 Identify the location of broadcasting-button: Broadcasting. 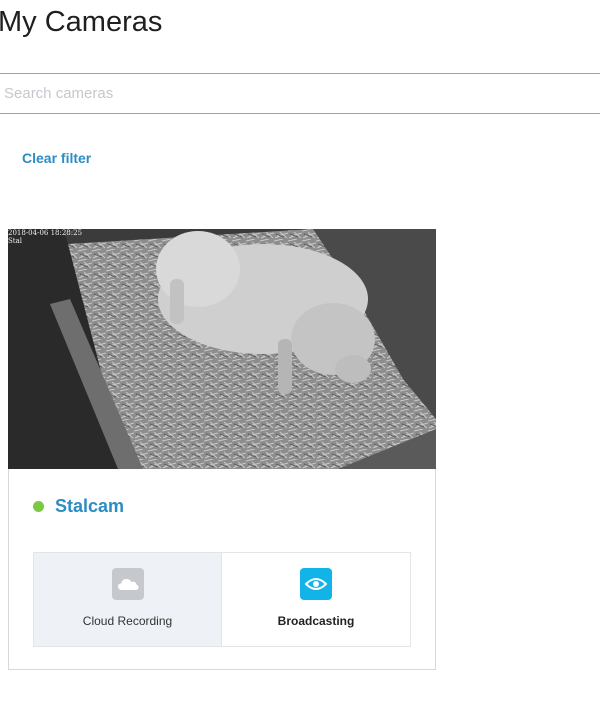
(316, 599).